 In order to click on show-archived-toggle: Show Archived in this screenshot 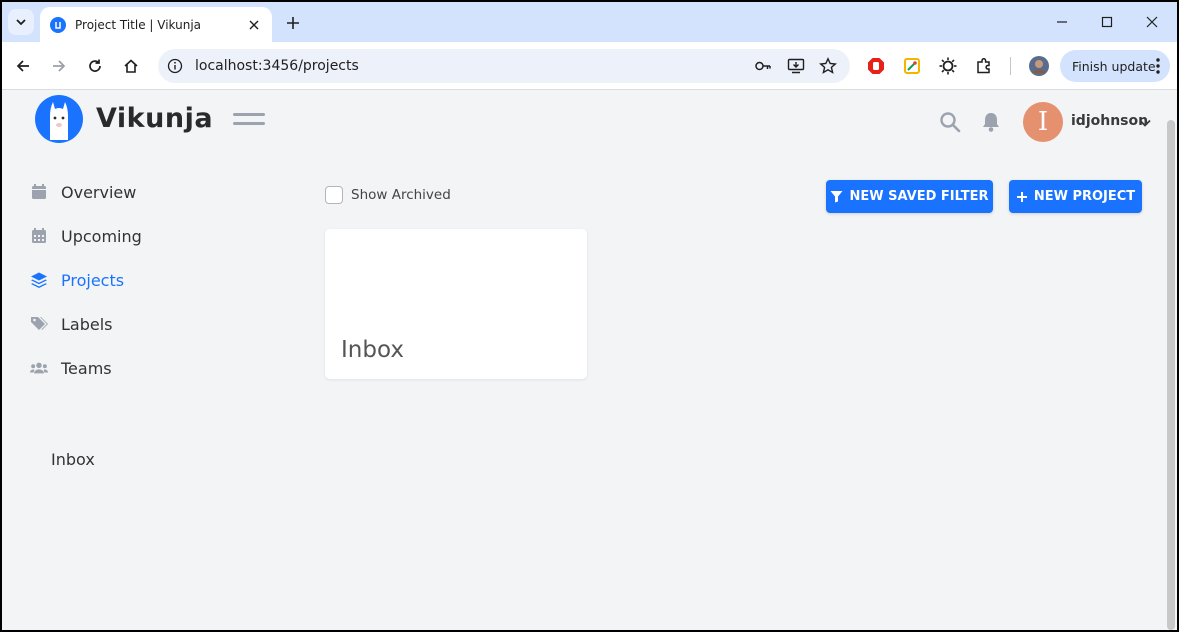, I will do `click(388, 195)`.